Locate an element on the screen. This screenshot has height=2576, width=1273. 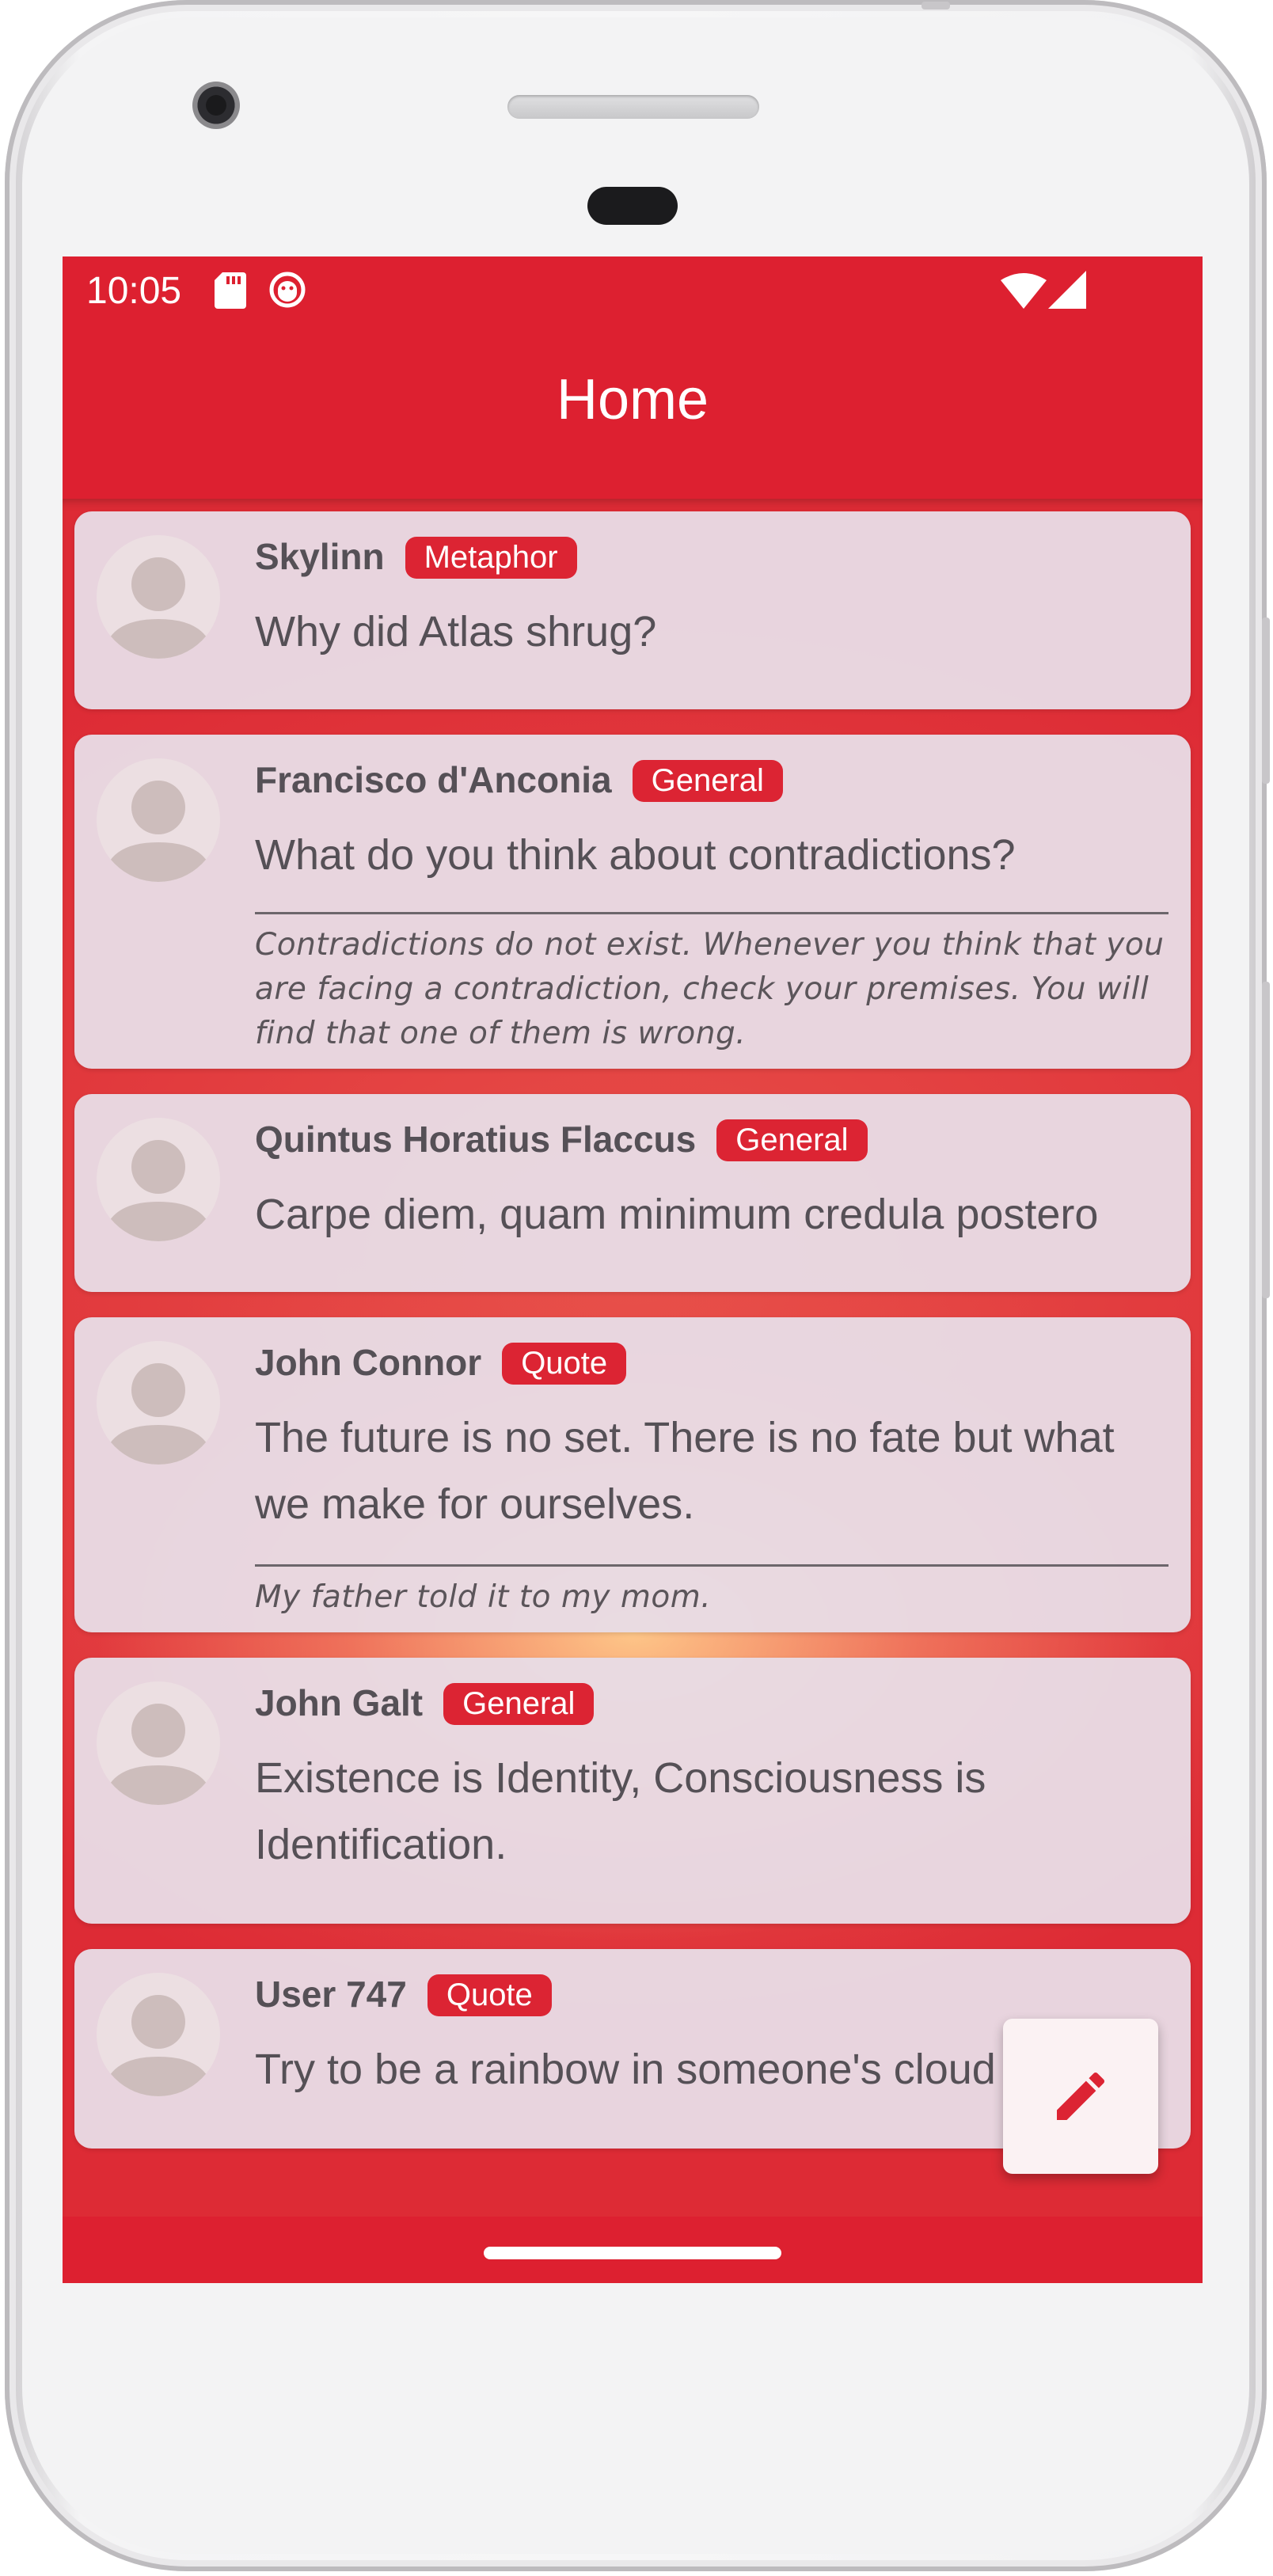
post-author: Skylinn Metaphor is located at coordinates (416, 557).